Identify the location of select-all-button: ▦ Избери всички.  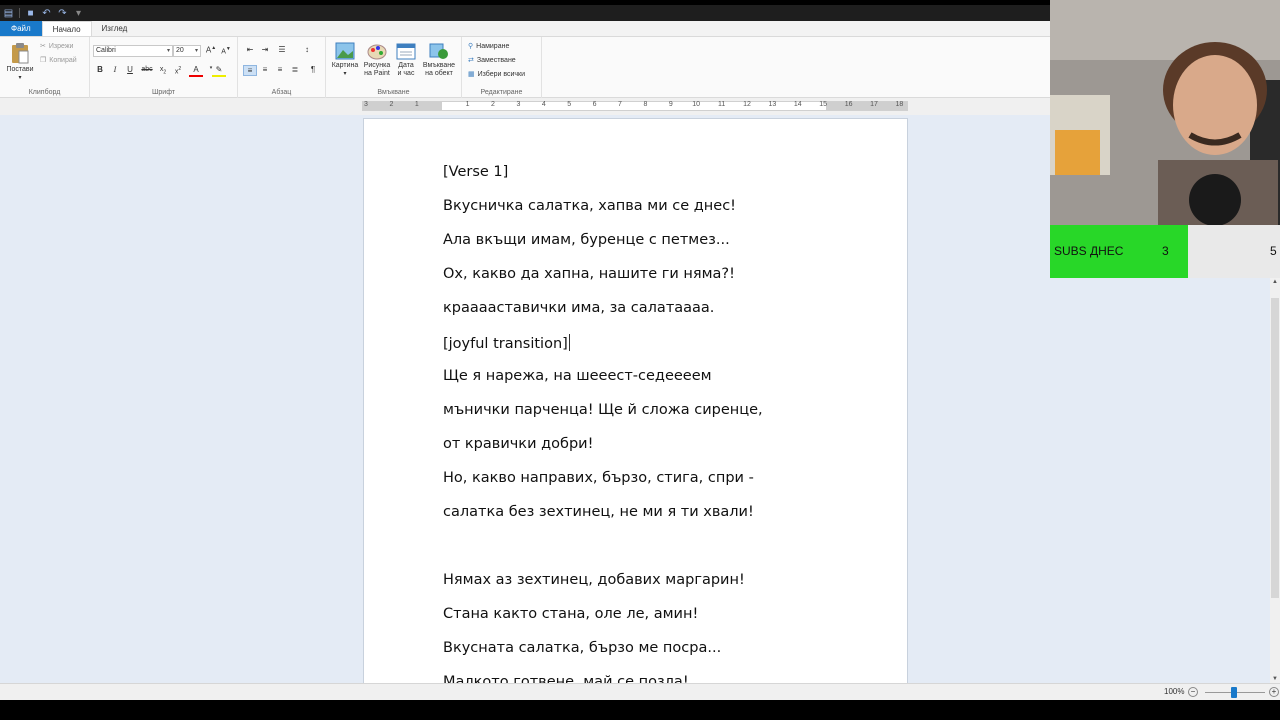
(497, 74).